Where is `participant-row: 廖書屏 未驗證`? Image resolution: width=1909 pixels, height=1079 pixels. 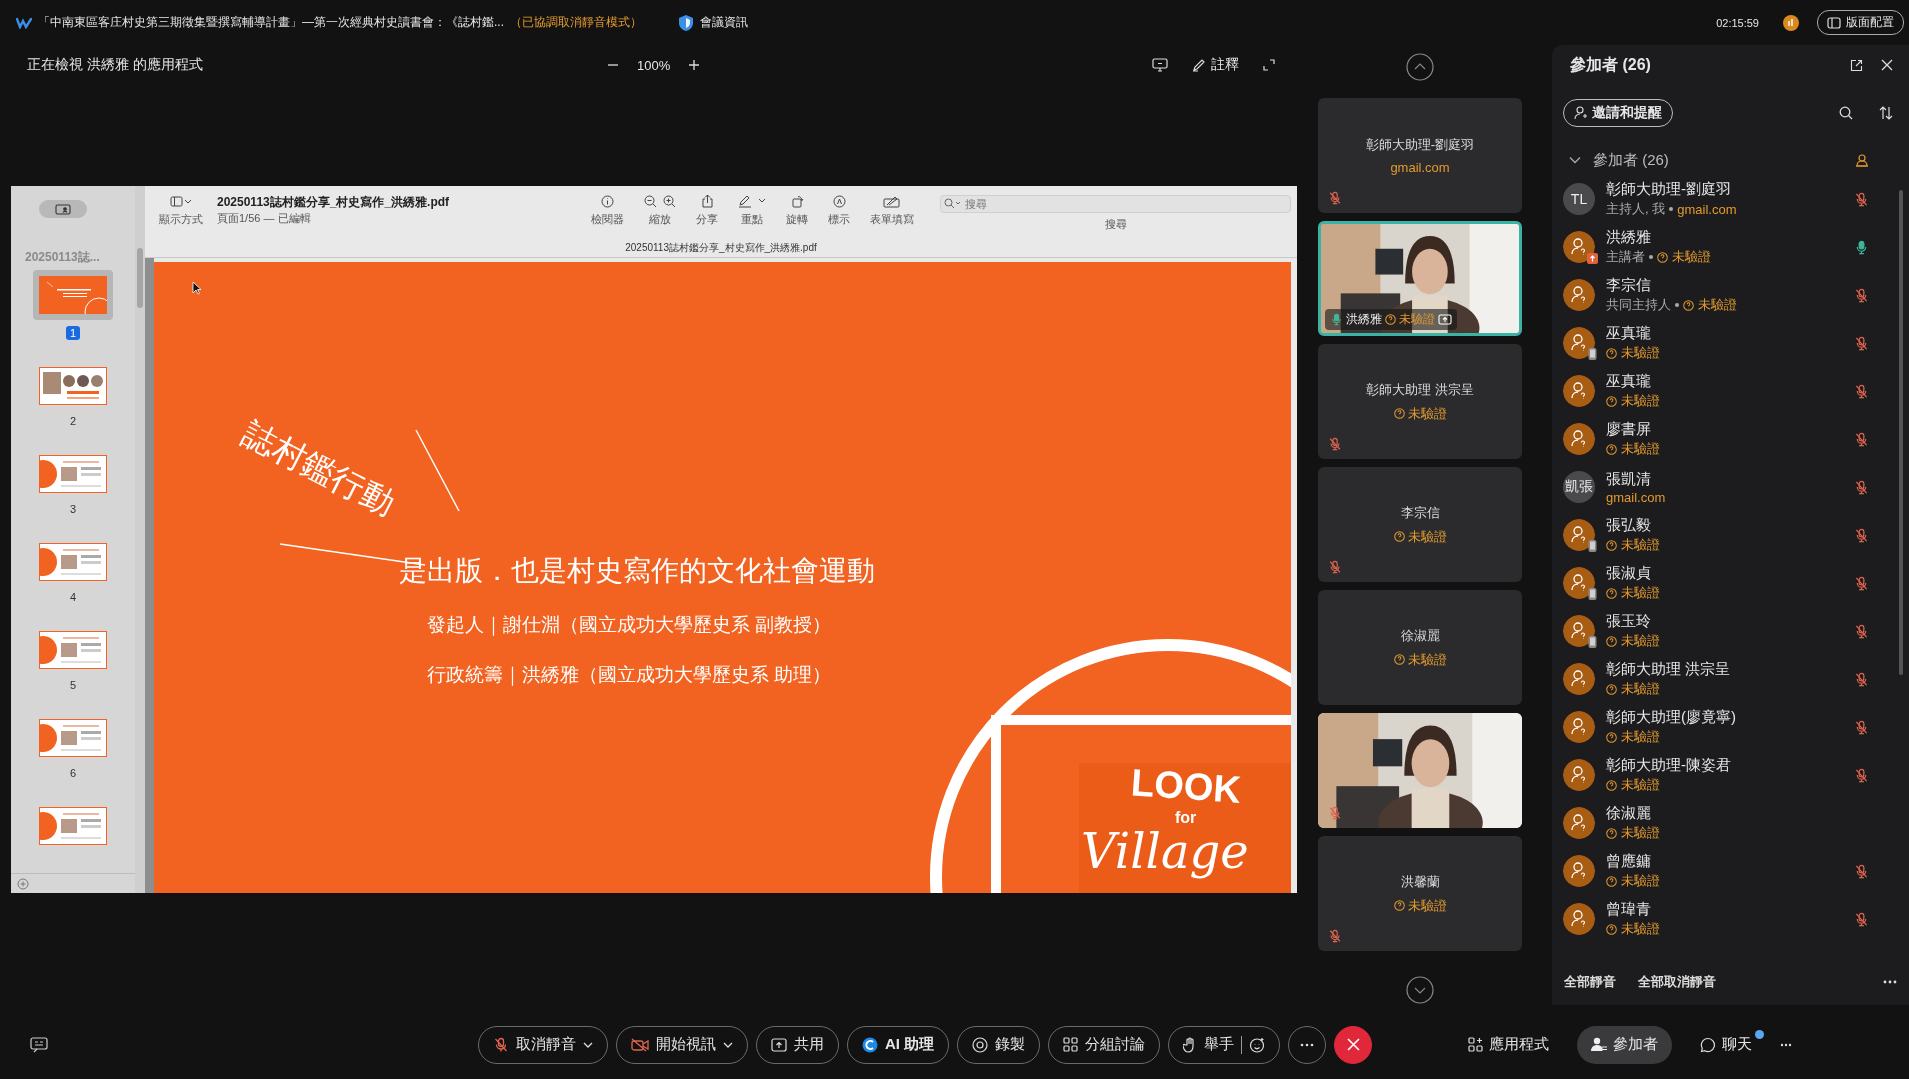 participant-row: 廖書屏 未驗證 is located at coordinates (1730, 439).